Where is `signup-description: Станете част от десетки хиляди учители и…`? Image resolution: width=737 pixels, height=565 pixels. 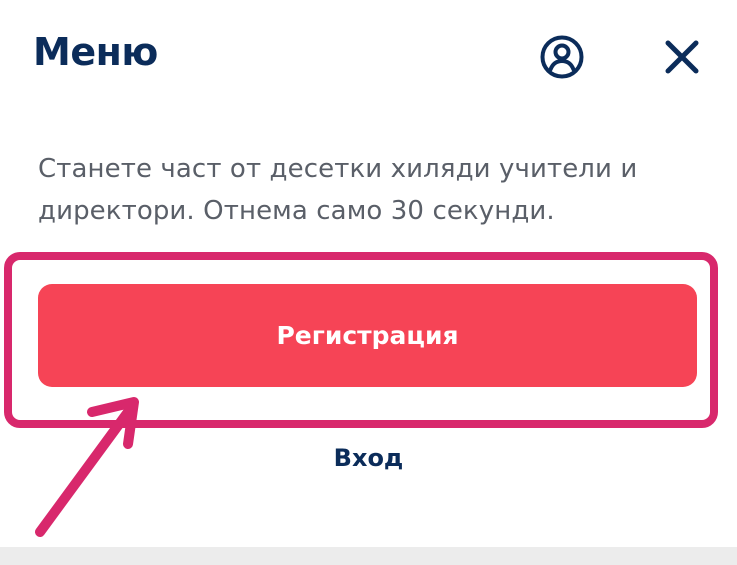 signup-description: Станете част от десетки хиляди учители и… is located at coordinates (338, 190).